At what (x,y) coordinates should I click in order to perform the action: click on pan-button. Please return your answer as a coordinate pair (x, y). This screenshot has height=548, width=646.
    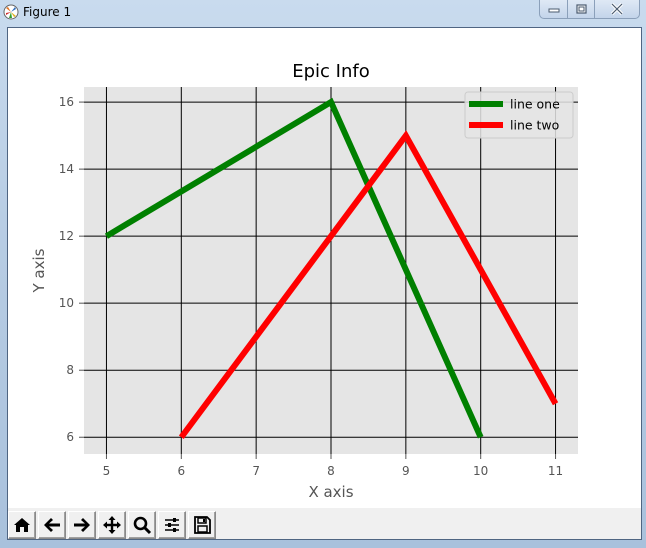
    Looking at the image, I should click on (112, 525).